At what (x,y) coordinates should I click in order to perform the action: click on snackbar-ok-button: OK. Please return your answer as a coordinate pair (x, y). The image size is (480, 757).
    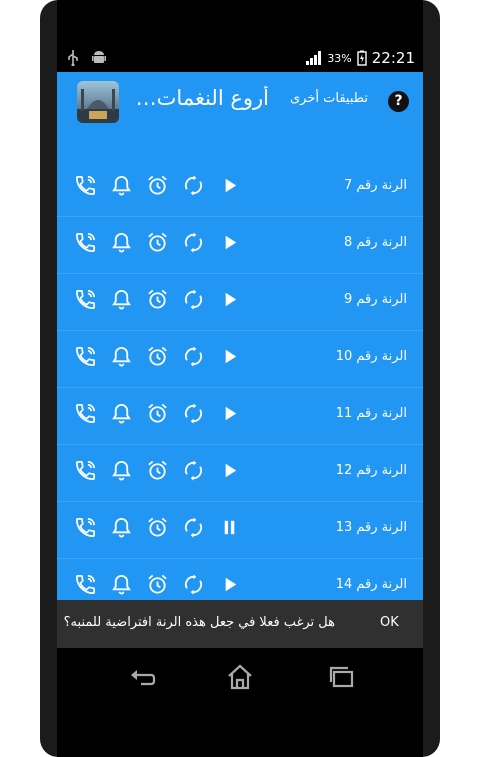
    Looking at the image, I should click on (389, 622).